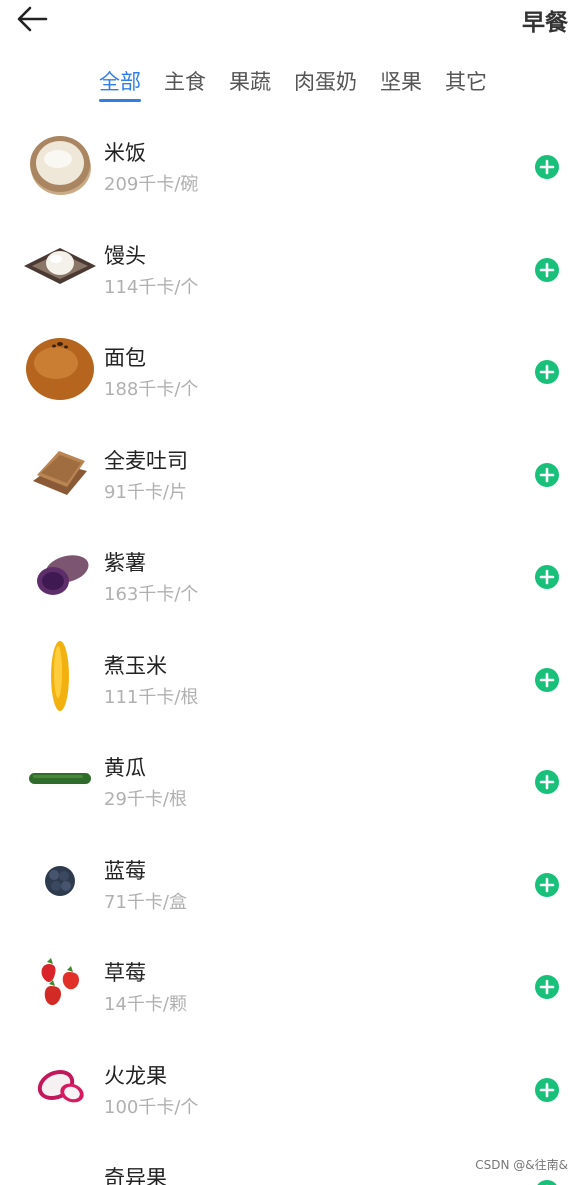 Image resolution: width=586 pixels, height=1185 pixels. I want to click on food-item: 紫薯 163千卡/个, so click(293, 574).